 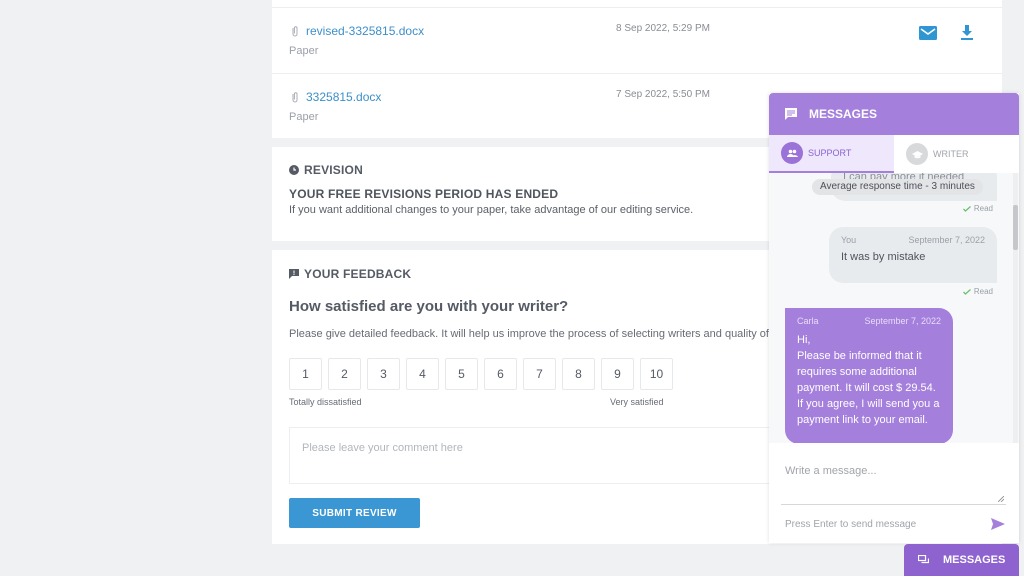 What do you see at coordinates (928, 33) in the screenshot?
I see `mail-icon` at bounding box center [928, 33].